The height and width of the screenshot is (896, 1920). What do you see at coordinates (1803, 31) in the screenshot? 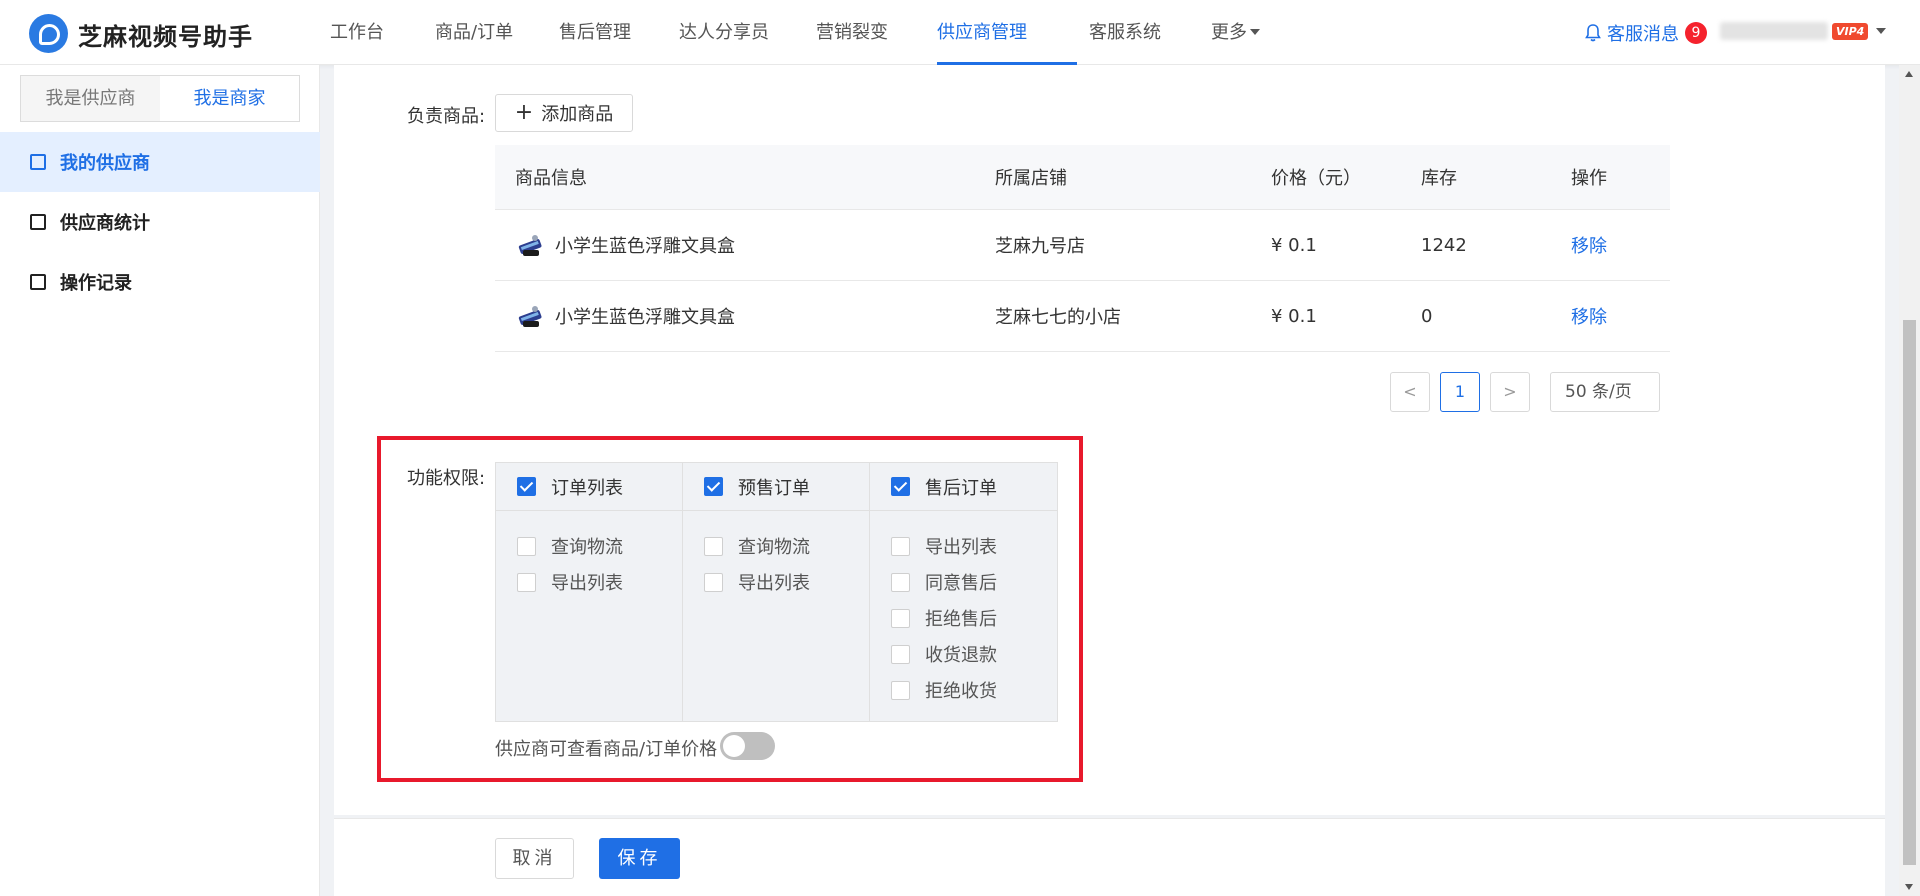
I see `user-menu: VIP4` at bounding box center [1803, 31].